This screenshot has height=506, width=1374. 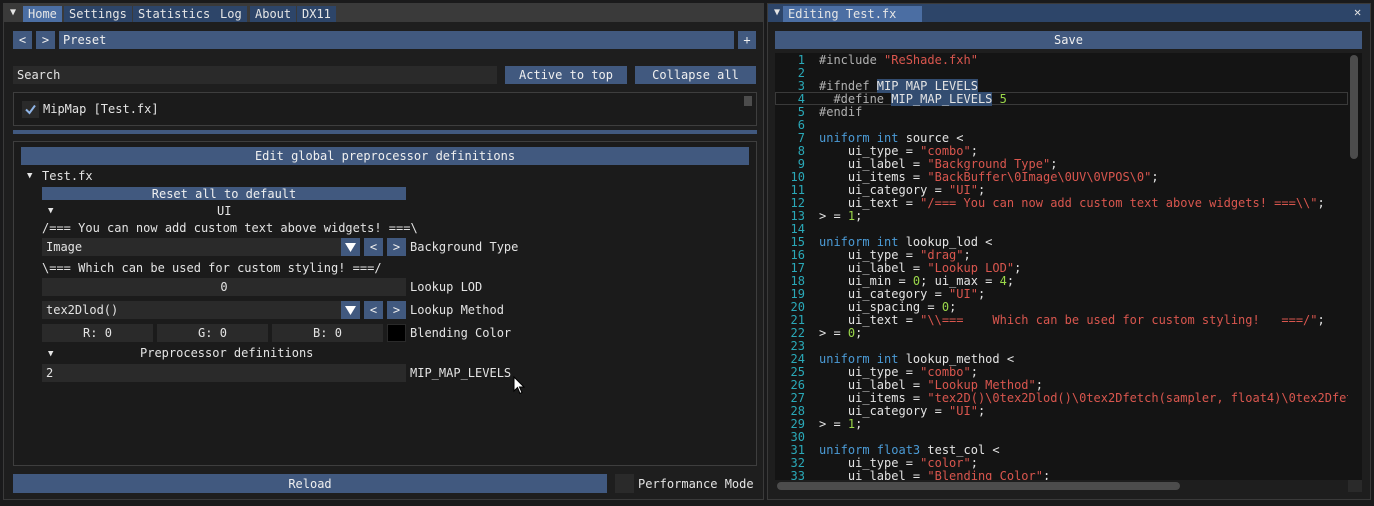 I want to click on color-b-value: B: 0, so click(x=327, y=333).